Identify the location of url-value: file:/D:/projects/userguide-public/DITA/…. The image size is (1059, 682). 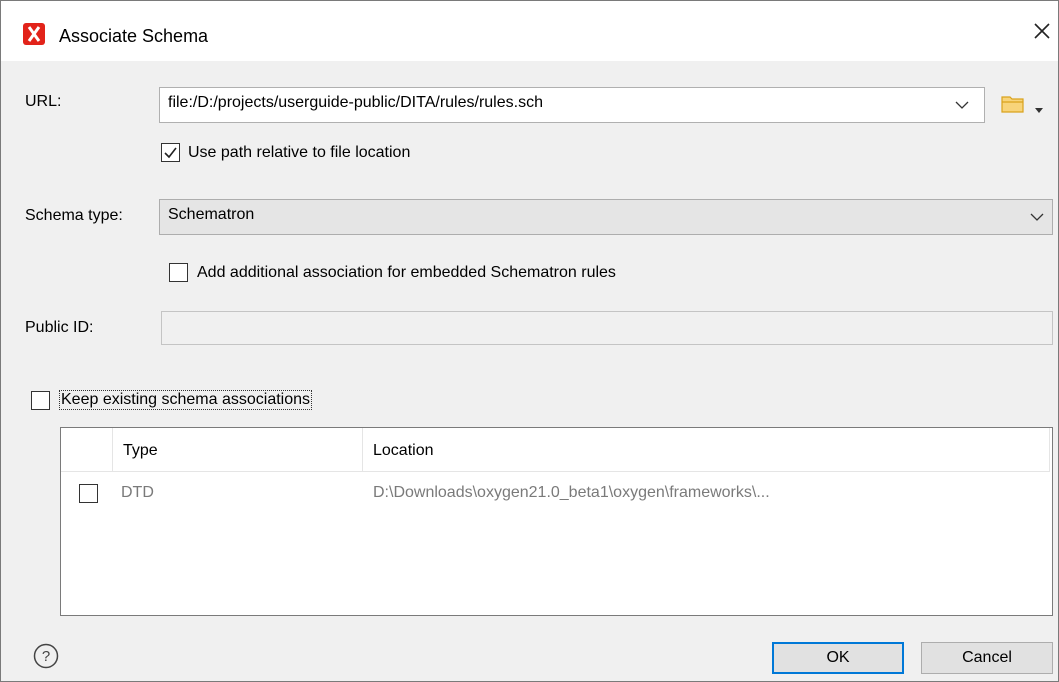
(355, 102).